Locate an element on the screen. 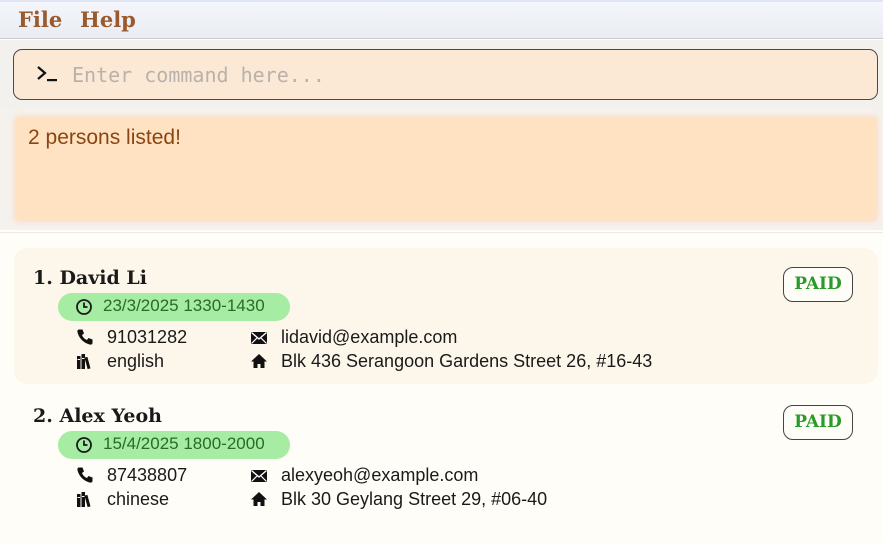 The height and width of the screenshot is (543, 883). menu-file: File is located at coordinates (40, 19).